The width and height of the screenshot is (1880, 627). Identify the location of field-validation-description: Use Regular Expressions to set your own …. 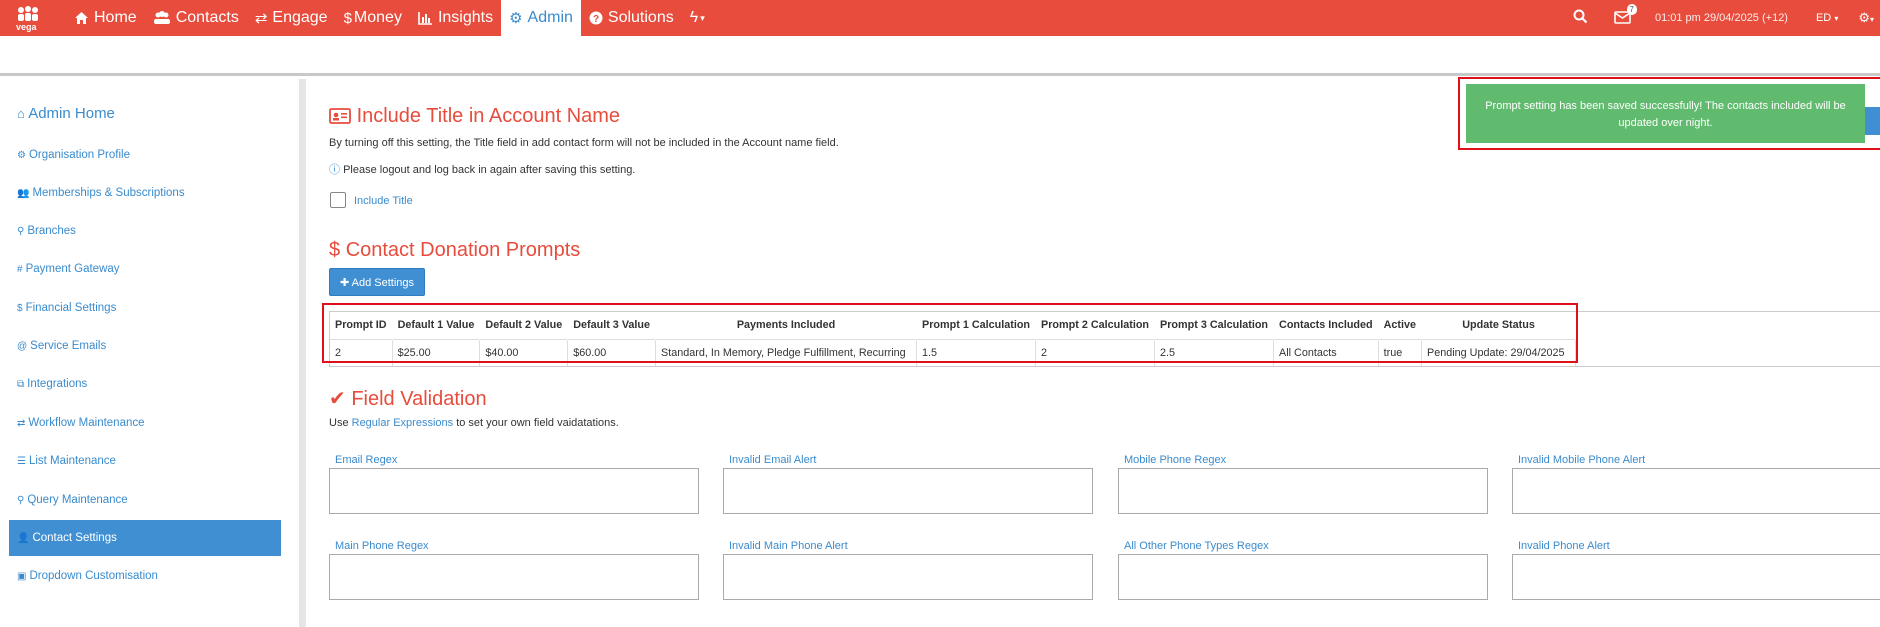
(474, 423).